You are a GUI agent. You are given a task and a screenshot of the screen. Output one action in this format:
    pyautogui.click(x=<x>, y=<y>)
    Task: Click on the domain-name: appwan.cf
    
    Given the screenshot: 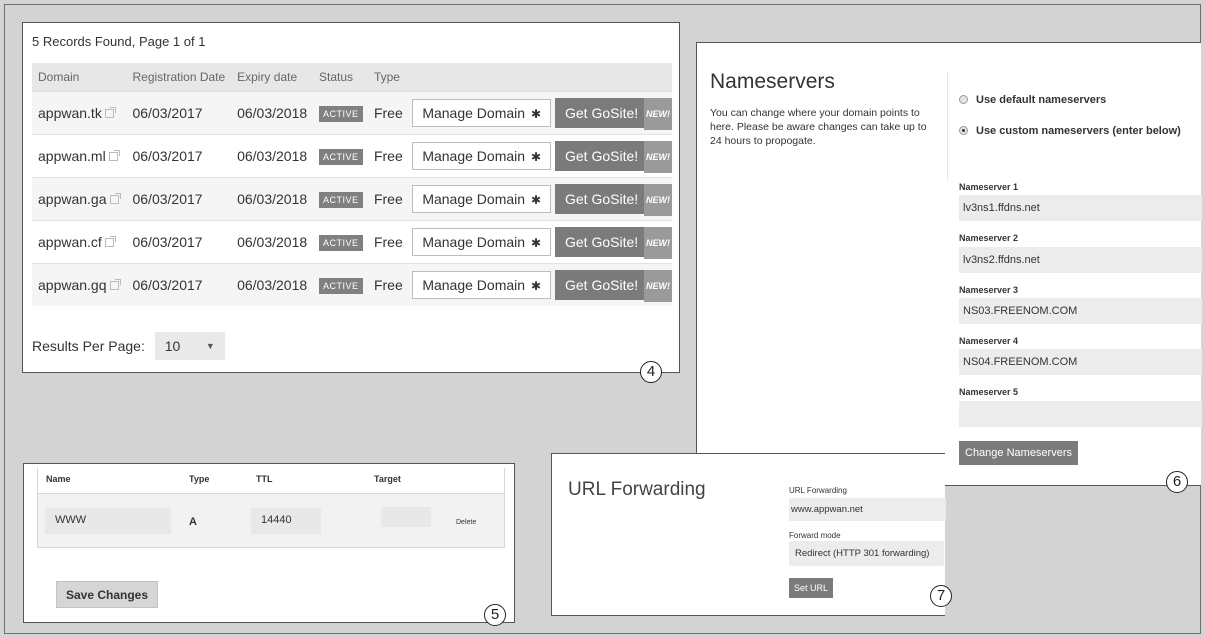 What is the action you would take?
    pyautogui.click(x=70, y=242)
    